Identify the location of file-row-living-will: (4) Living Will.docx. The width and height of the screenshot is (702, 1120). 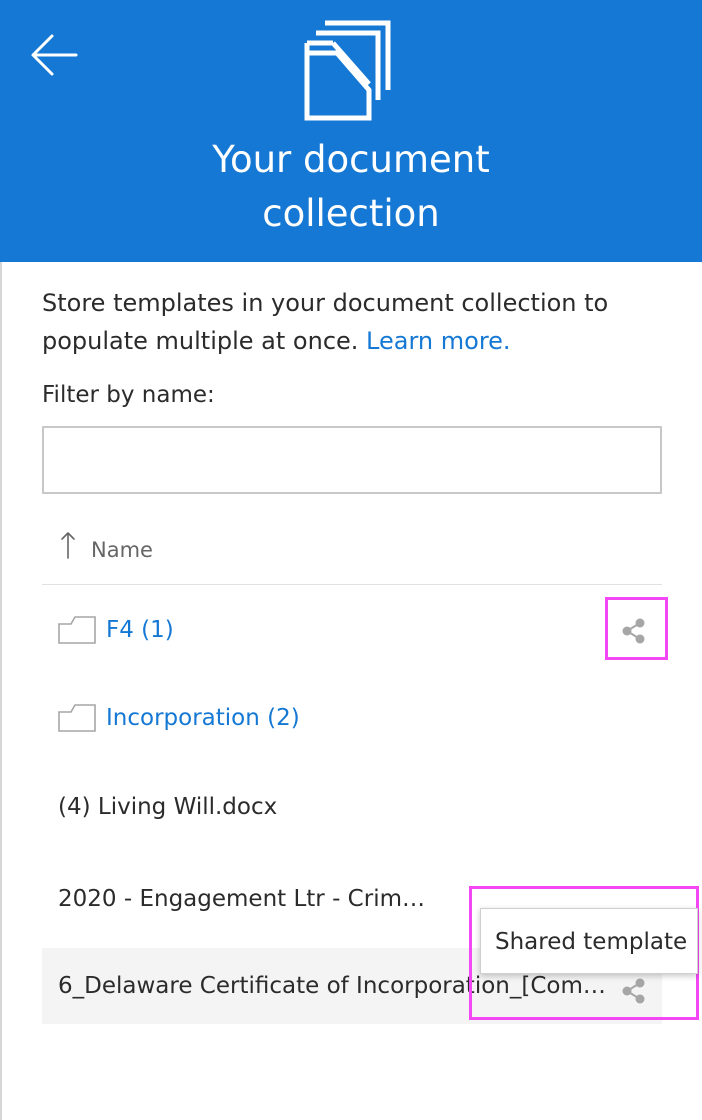
(352, 807).